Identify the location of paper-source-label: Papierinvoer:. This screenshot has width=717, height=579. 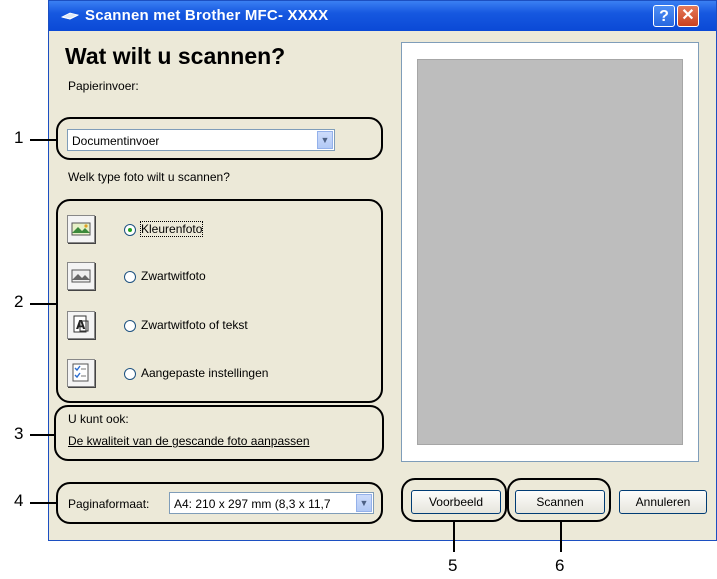
(103, 86).